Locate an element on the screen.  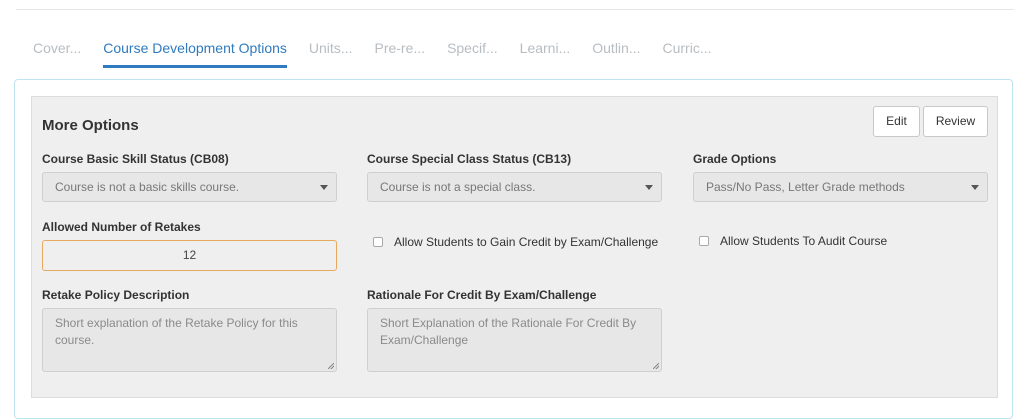
special-class-value: Course is not a special class. is located at coordinates (458, 187).